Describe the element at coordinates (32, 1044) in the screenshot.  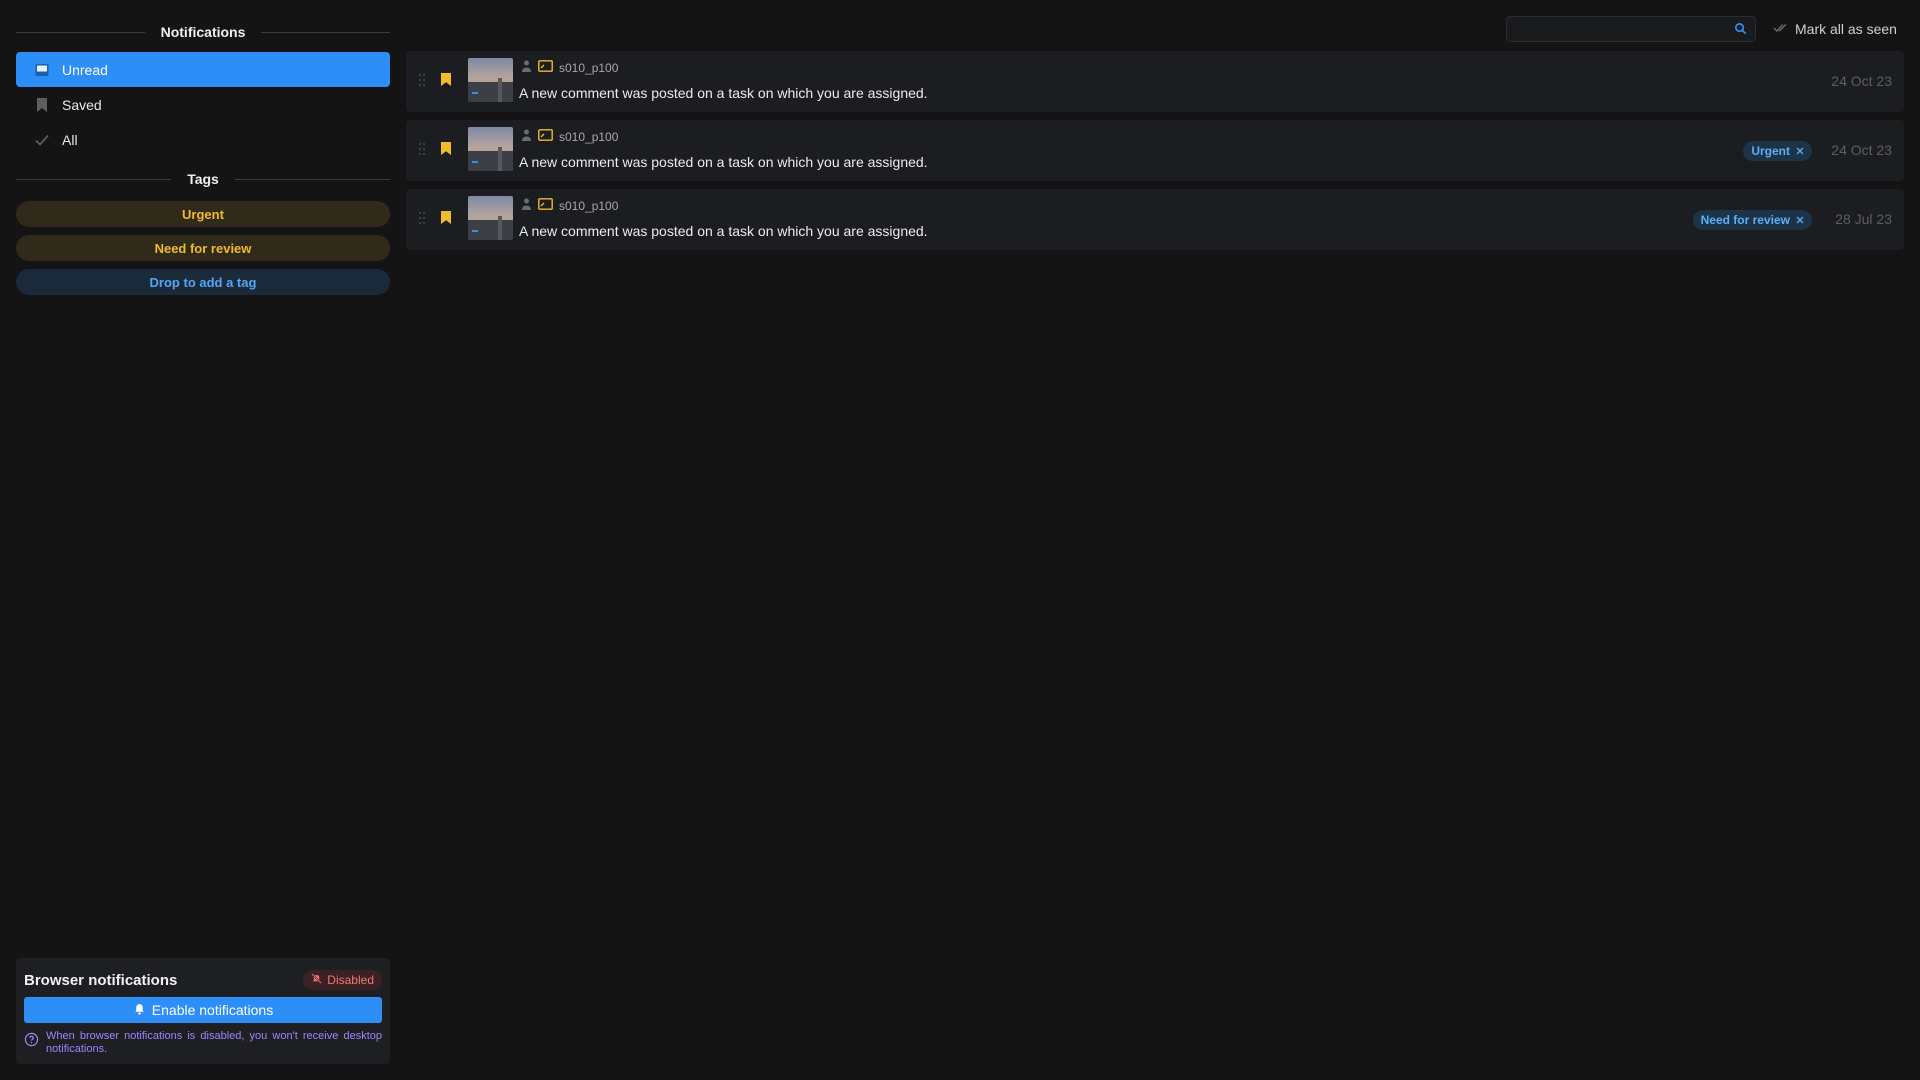
I see `question-circle-icon` at that location.